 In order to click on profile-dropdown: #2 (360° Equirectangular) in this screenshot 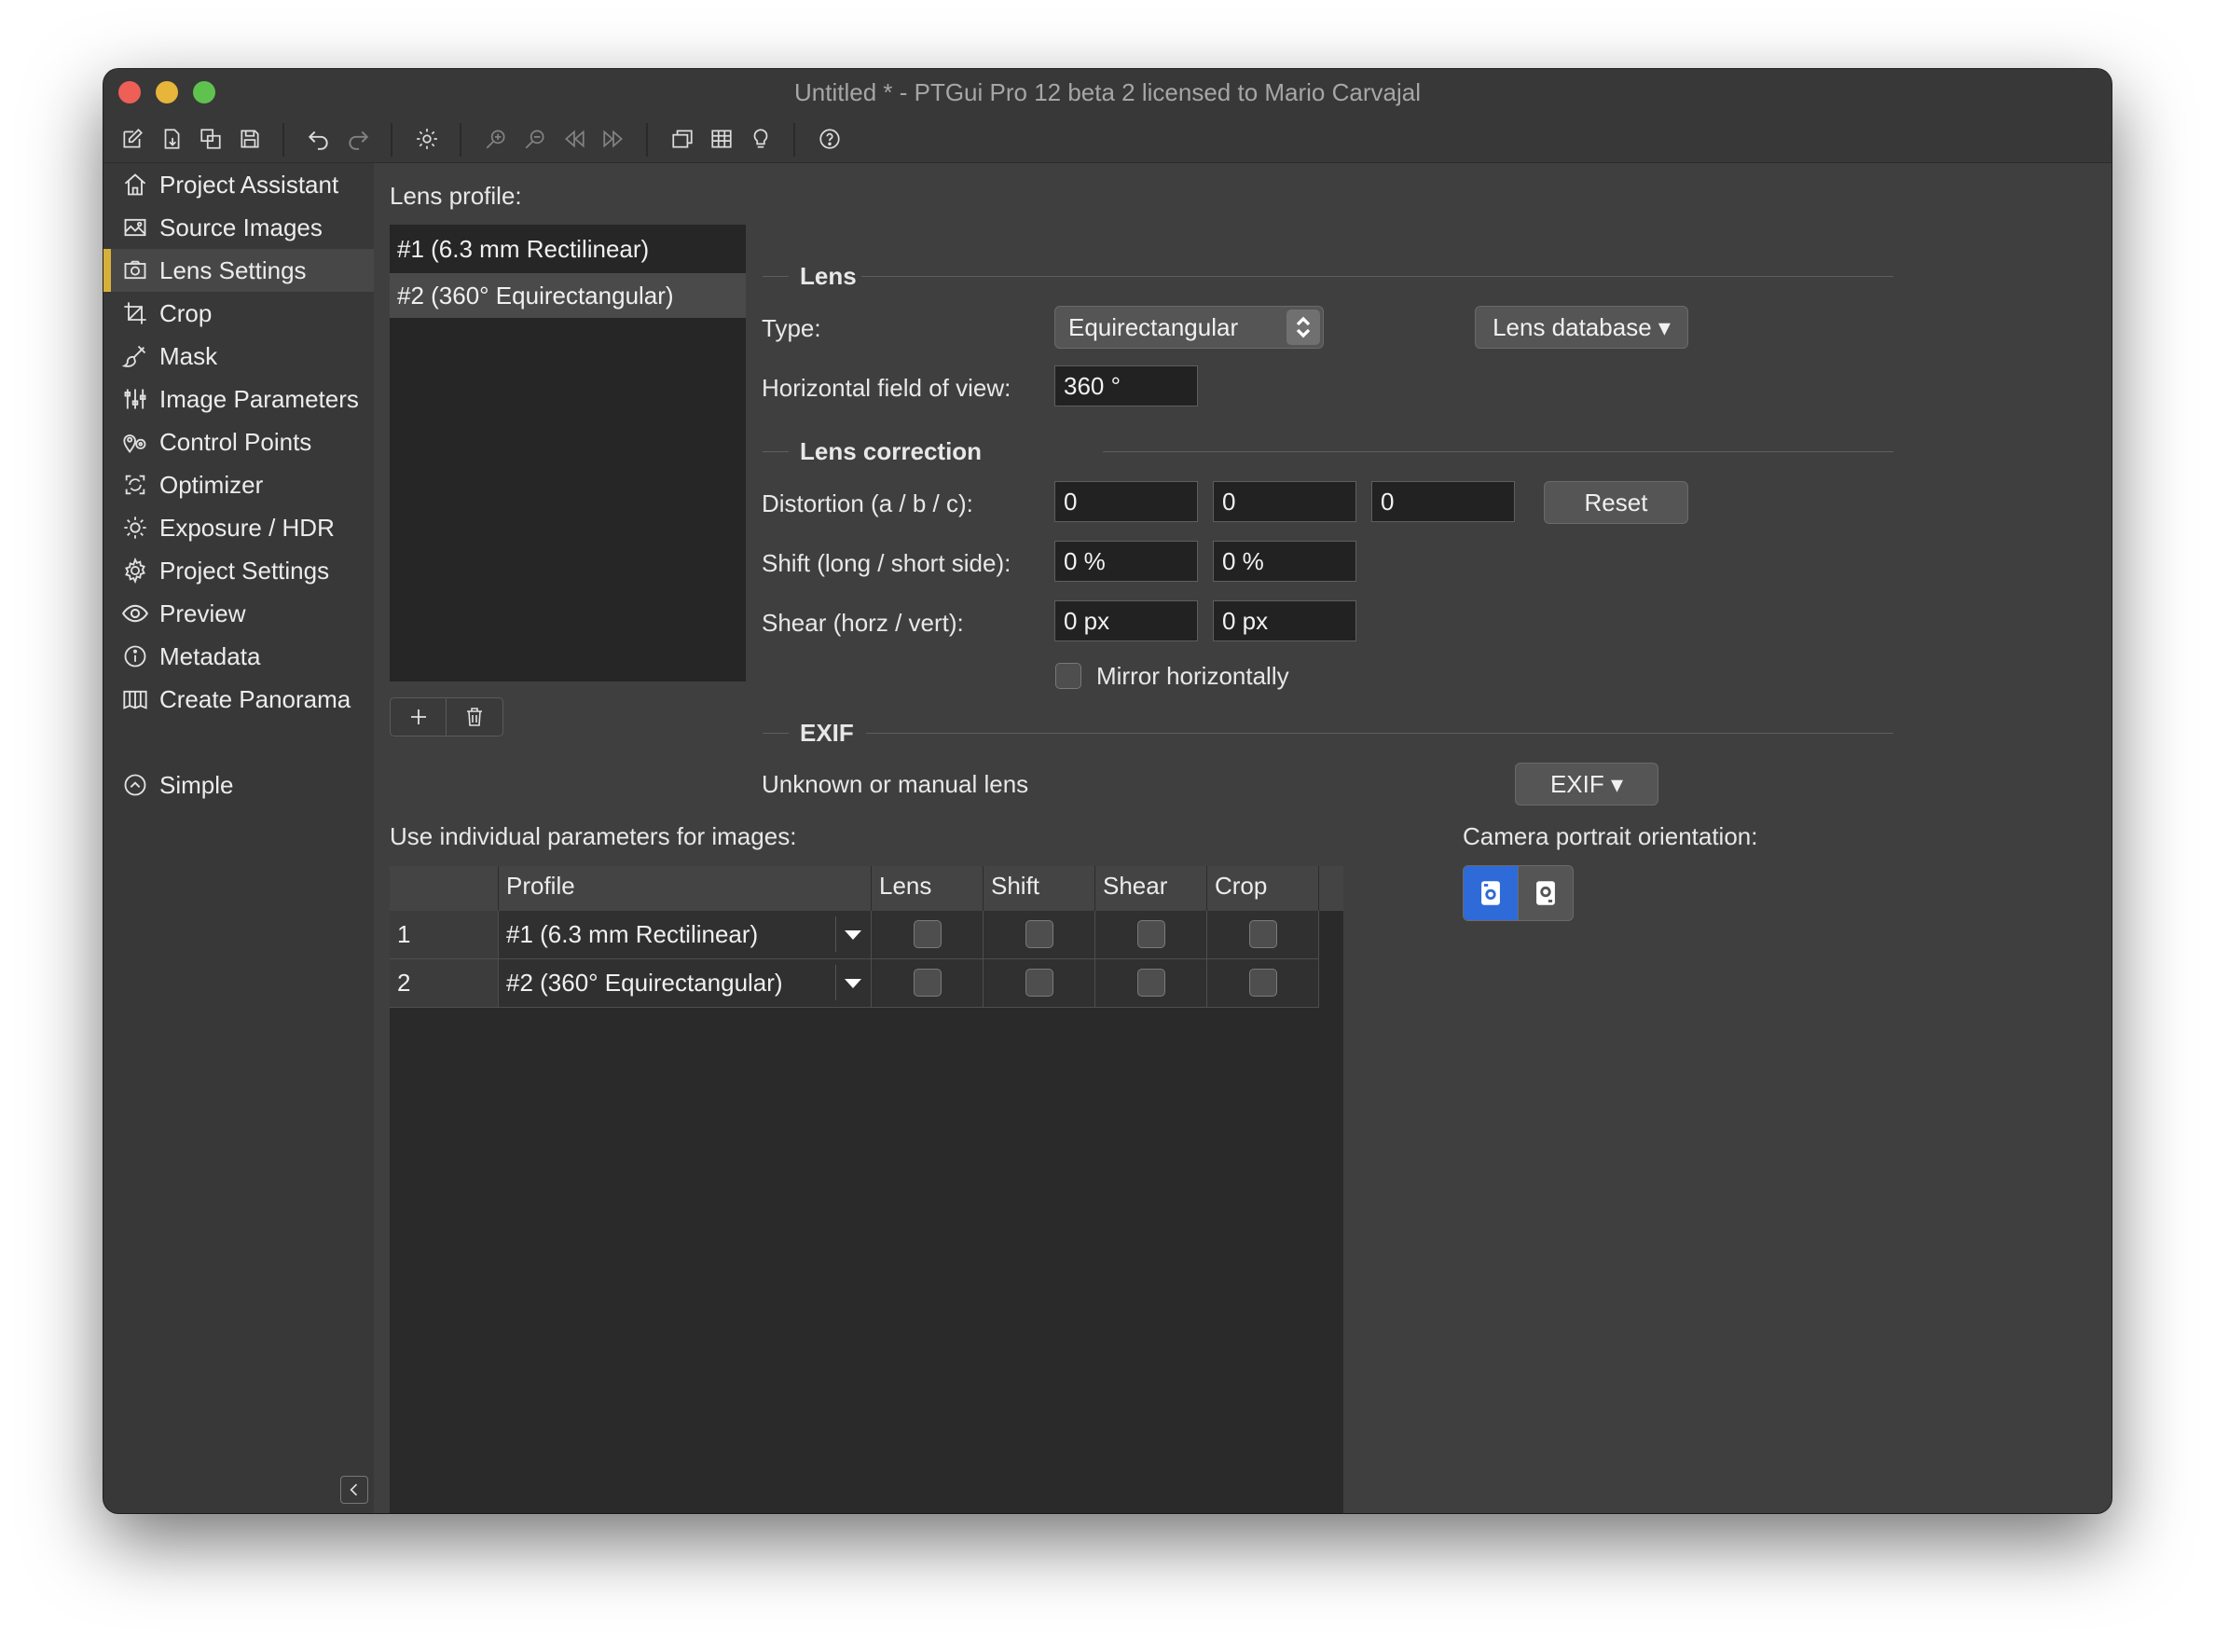, I will do `click(685, 983)`.